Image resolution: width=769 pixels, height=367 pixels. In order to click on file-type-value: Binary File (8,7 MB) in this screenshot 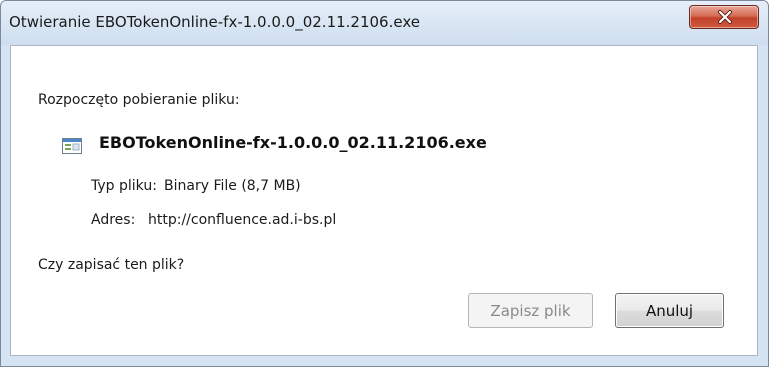, I will do `click(232, 186)`.